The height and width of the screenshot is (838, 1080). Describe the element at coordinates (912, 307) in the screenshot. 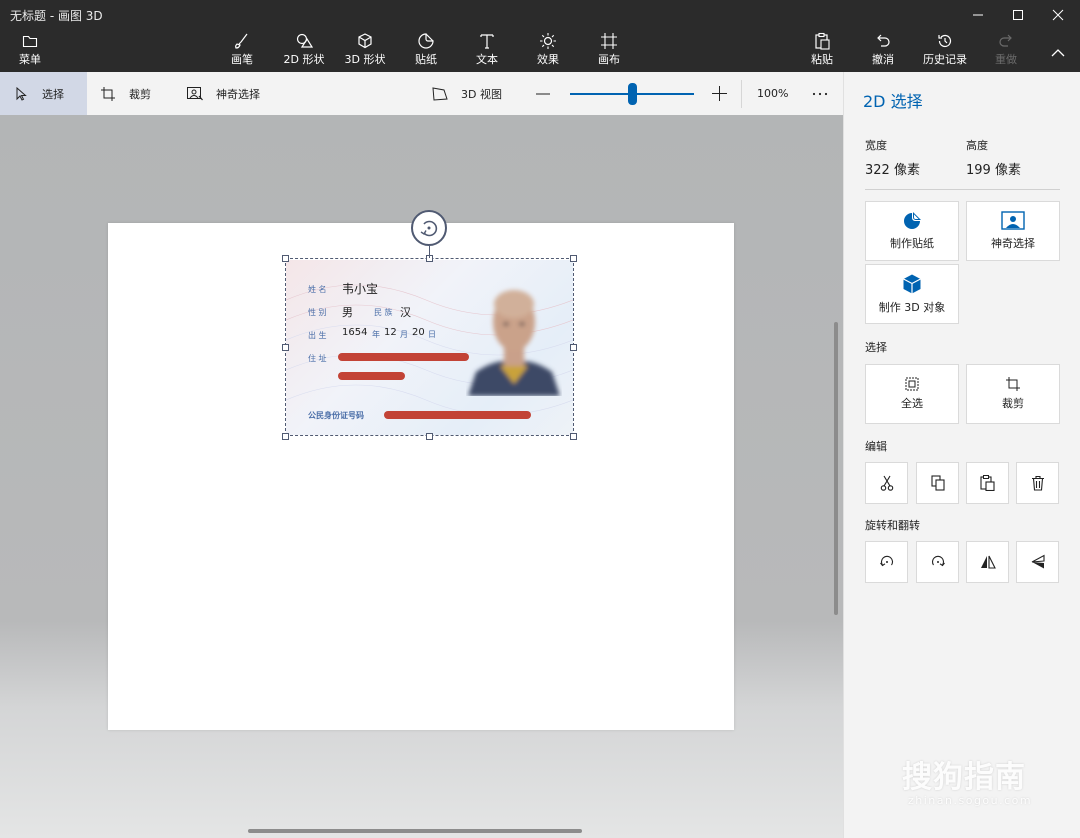

I see `make-3d-object-label: 制作 3D 对象` at that location.